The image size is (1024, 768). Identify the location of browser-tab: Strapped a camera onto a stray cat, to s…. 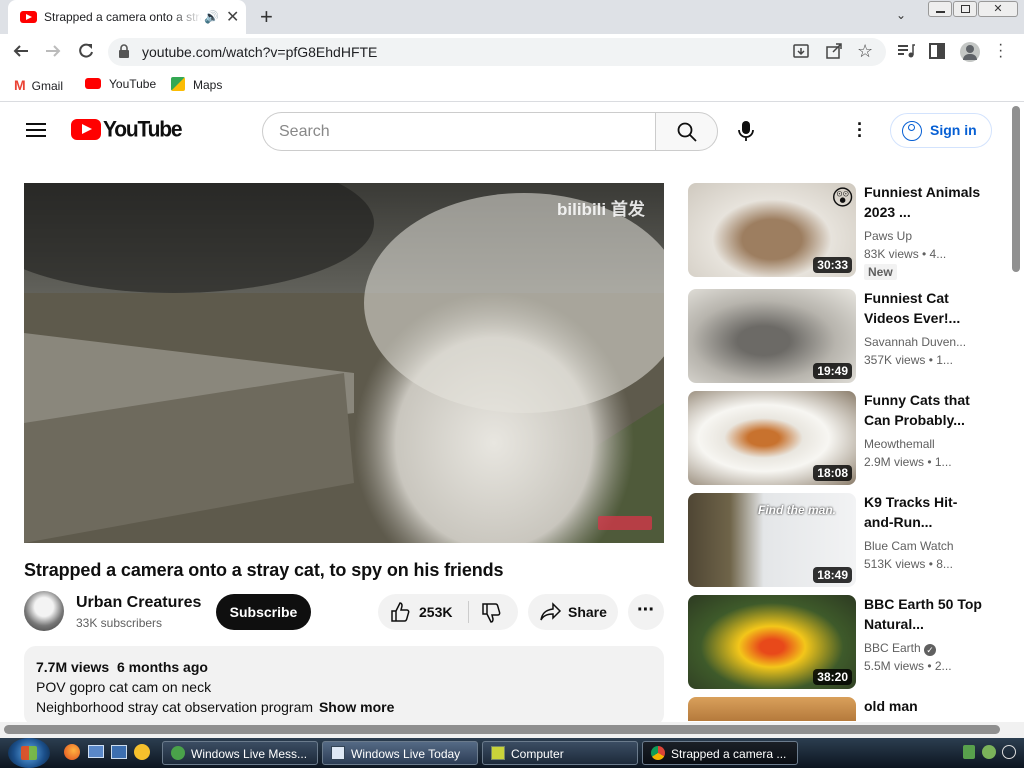
(127, 17).